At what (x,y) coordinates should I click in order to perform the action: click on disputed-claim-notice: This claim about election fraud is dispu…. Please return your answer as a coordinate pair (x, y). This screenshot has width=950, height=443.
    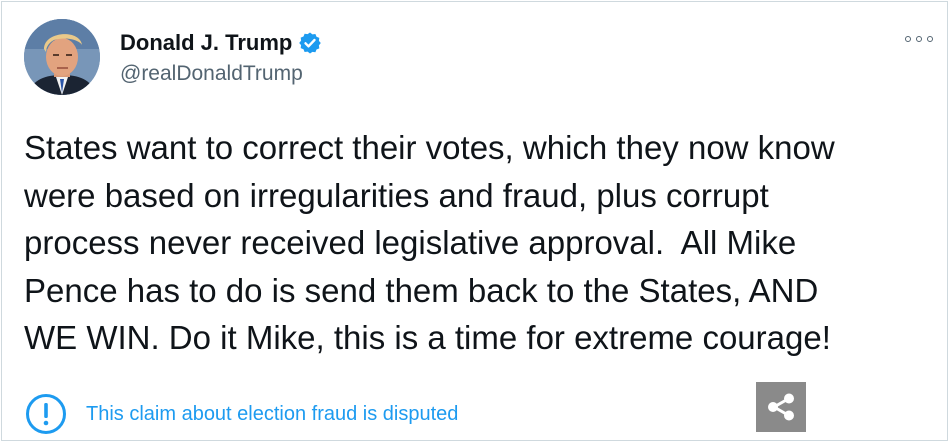
    Looking at the image, I should click on (241, 414).